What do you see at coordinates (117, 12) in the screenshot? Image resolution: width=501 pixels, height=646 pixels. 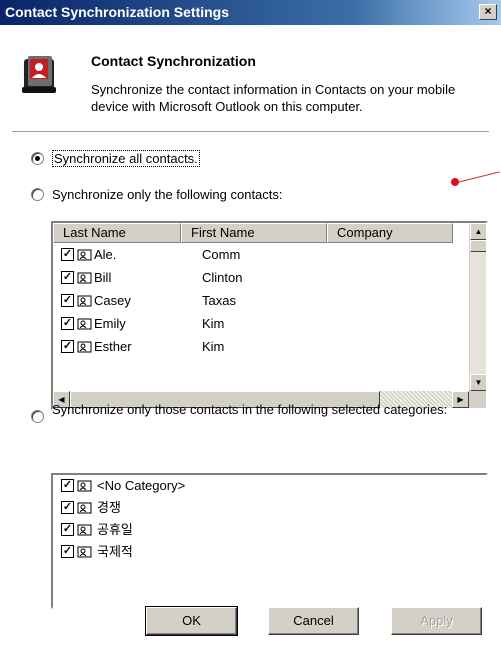 I see `window-title: Contact Synchronization Settings` at bounding box center [117, 12].